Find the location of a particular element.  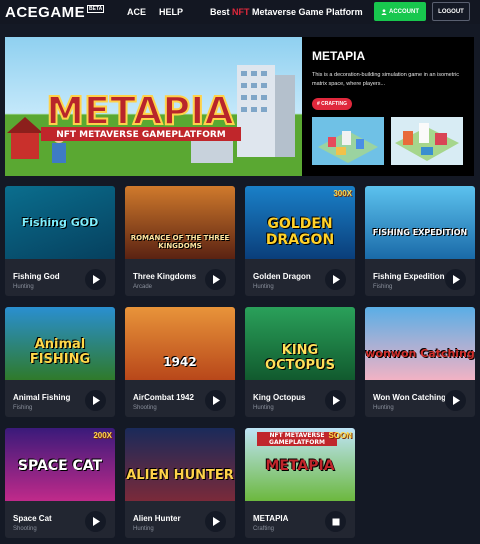

art-title: METAPIA is located at coordinates (300, 466).